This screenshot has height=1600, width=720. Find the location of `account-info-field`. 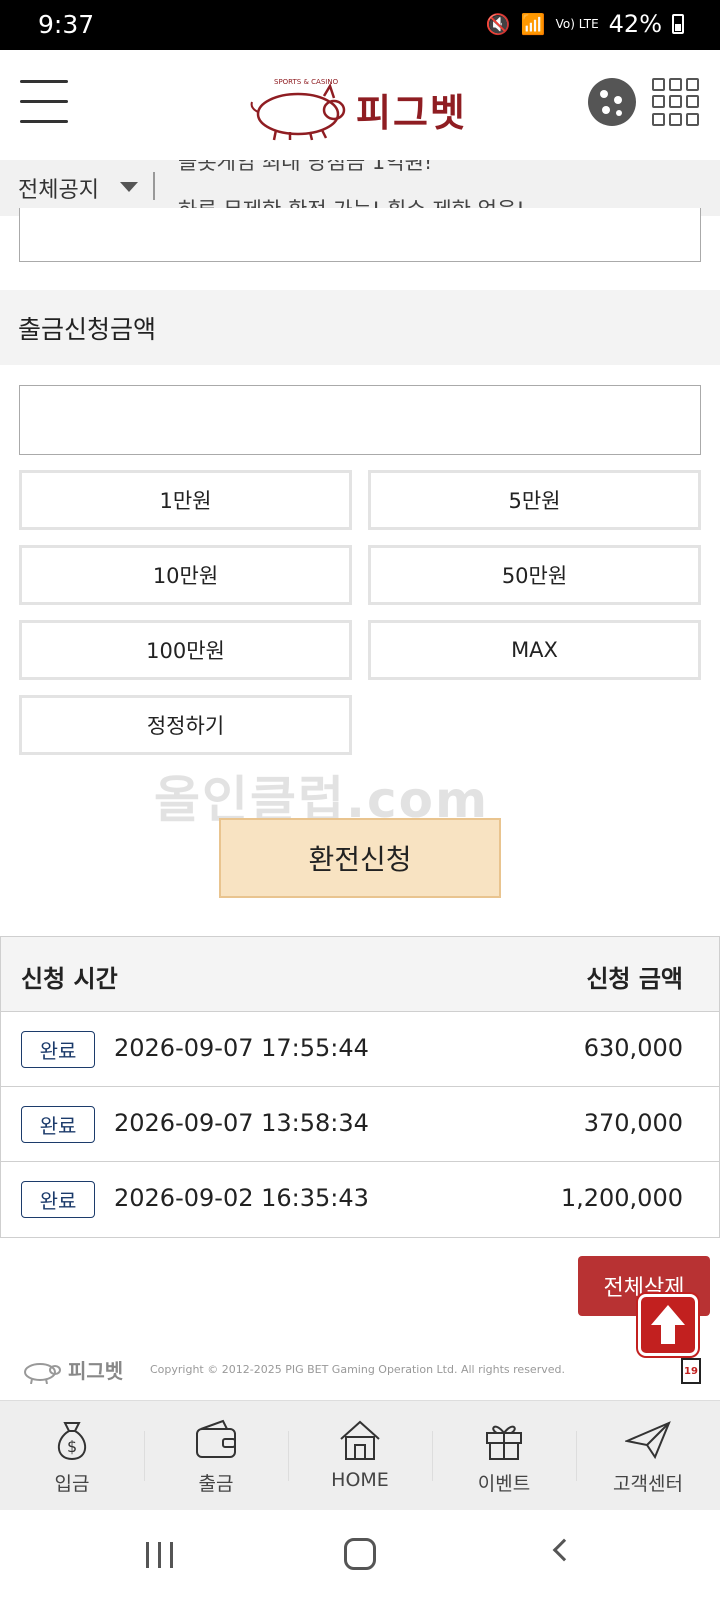

account-info-field is located at coordinates (360, 235).